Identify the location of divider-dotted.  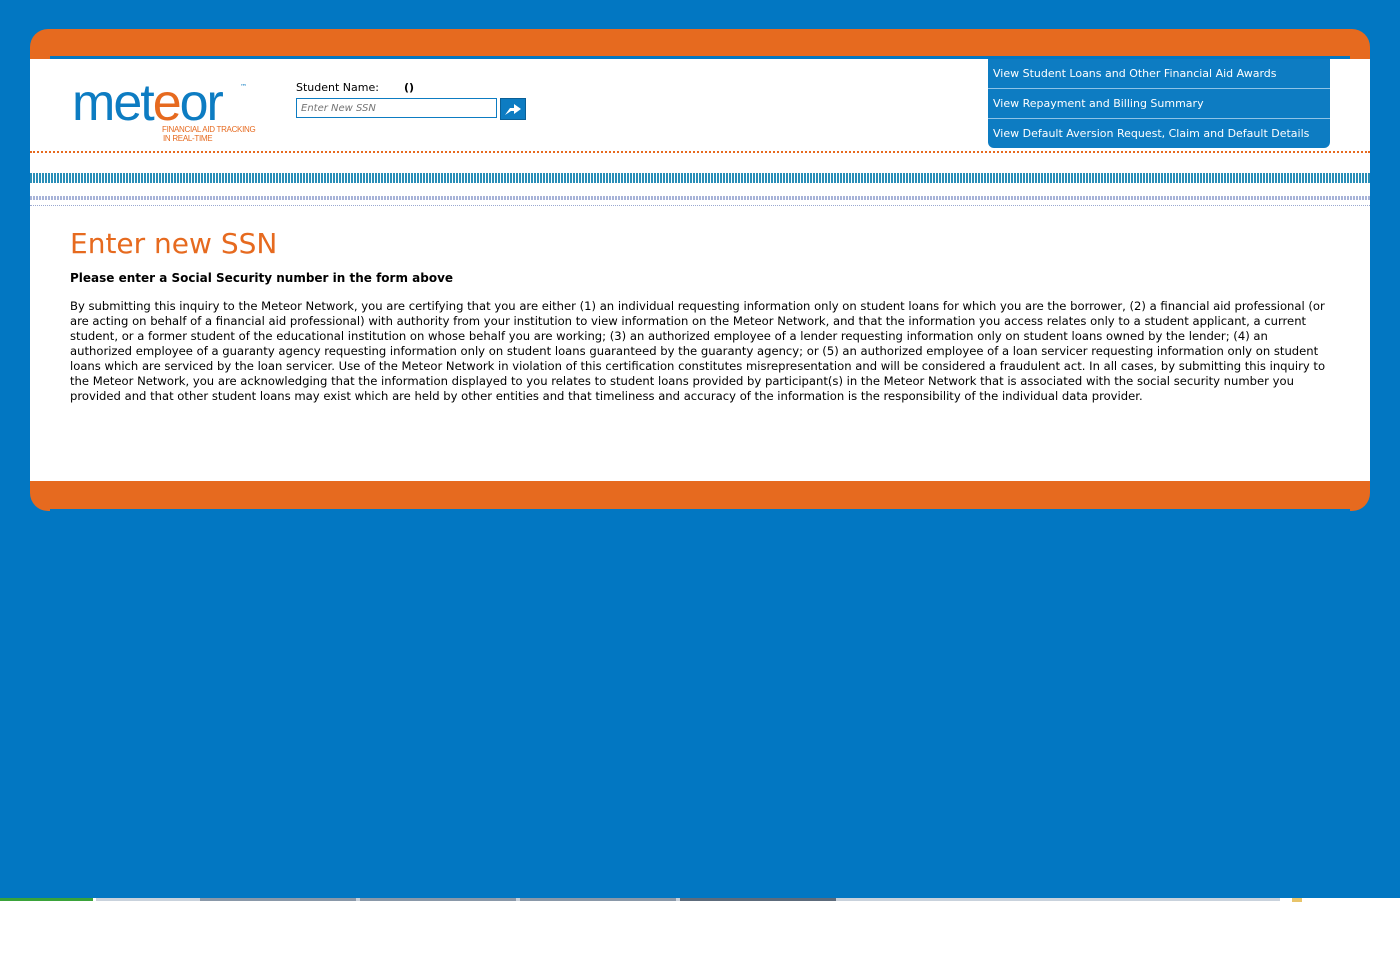
(700, 205).